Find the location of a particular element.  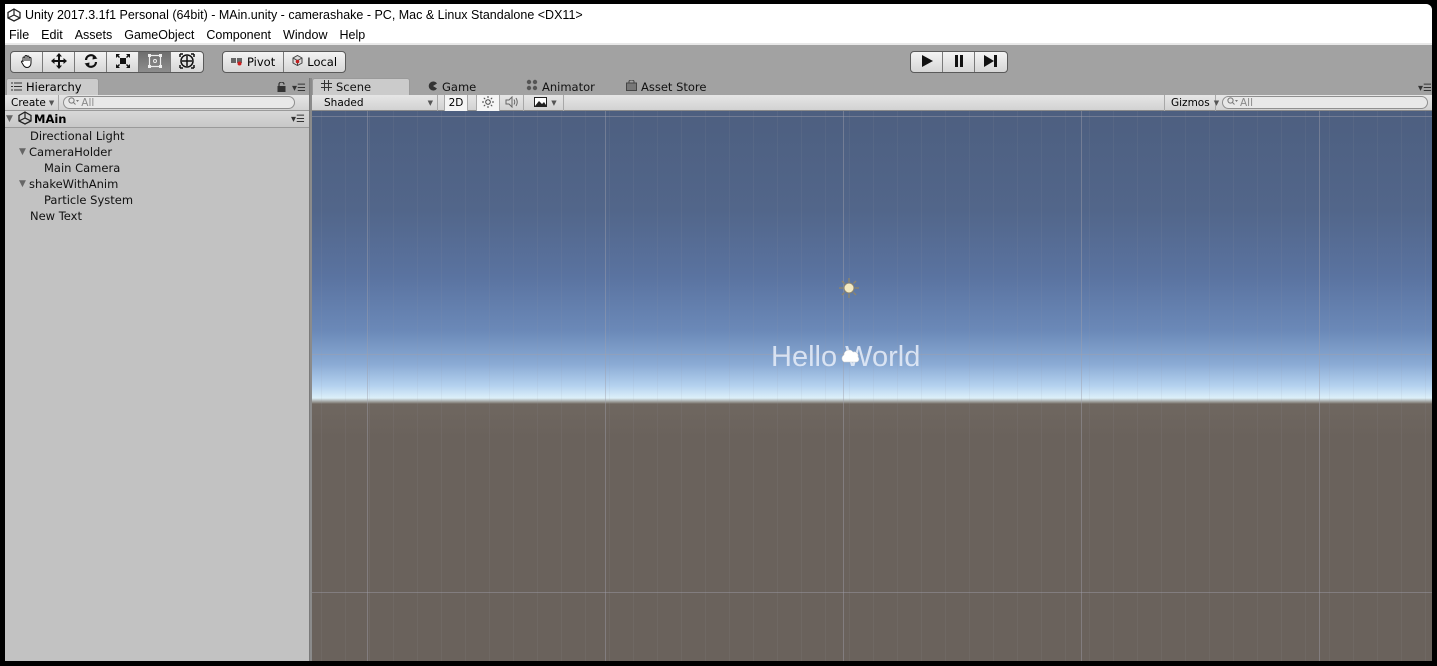

rect-transform-icon is located at coordinates (155, 62).